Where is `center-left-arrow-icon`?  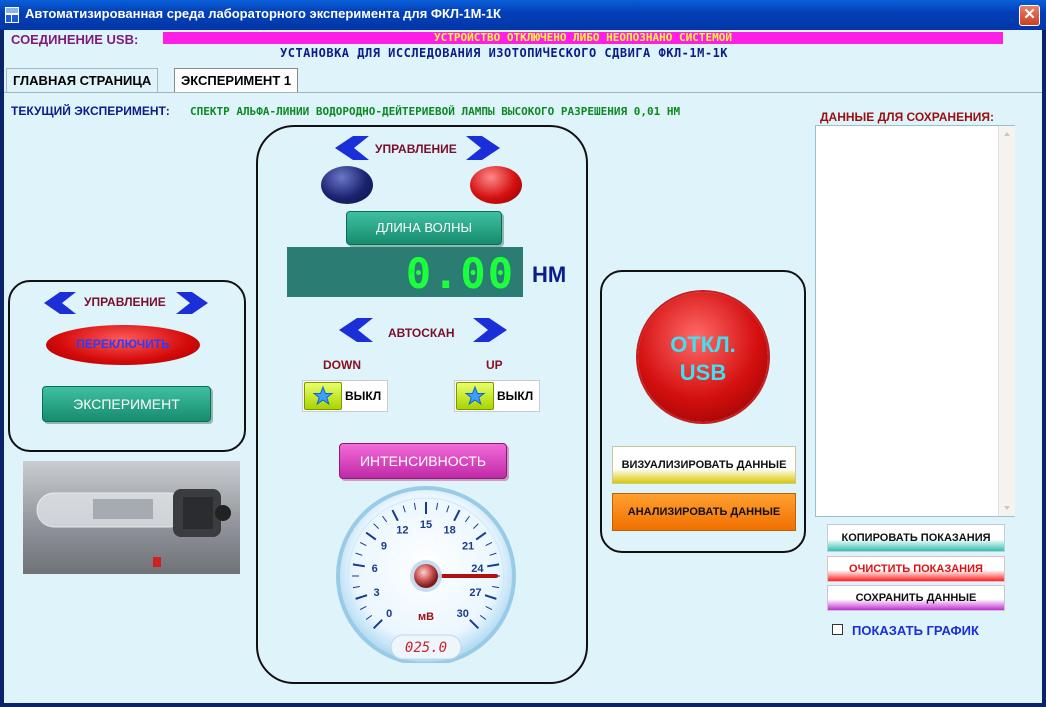
center-left-arrow-icon is located at coordinates (352, 150).